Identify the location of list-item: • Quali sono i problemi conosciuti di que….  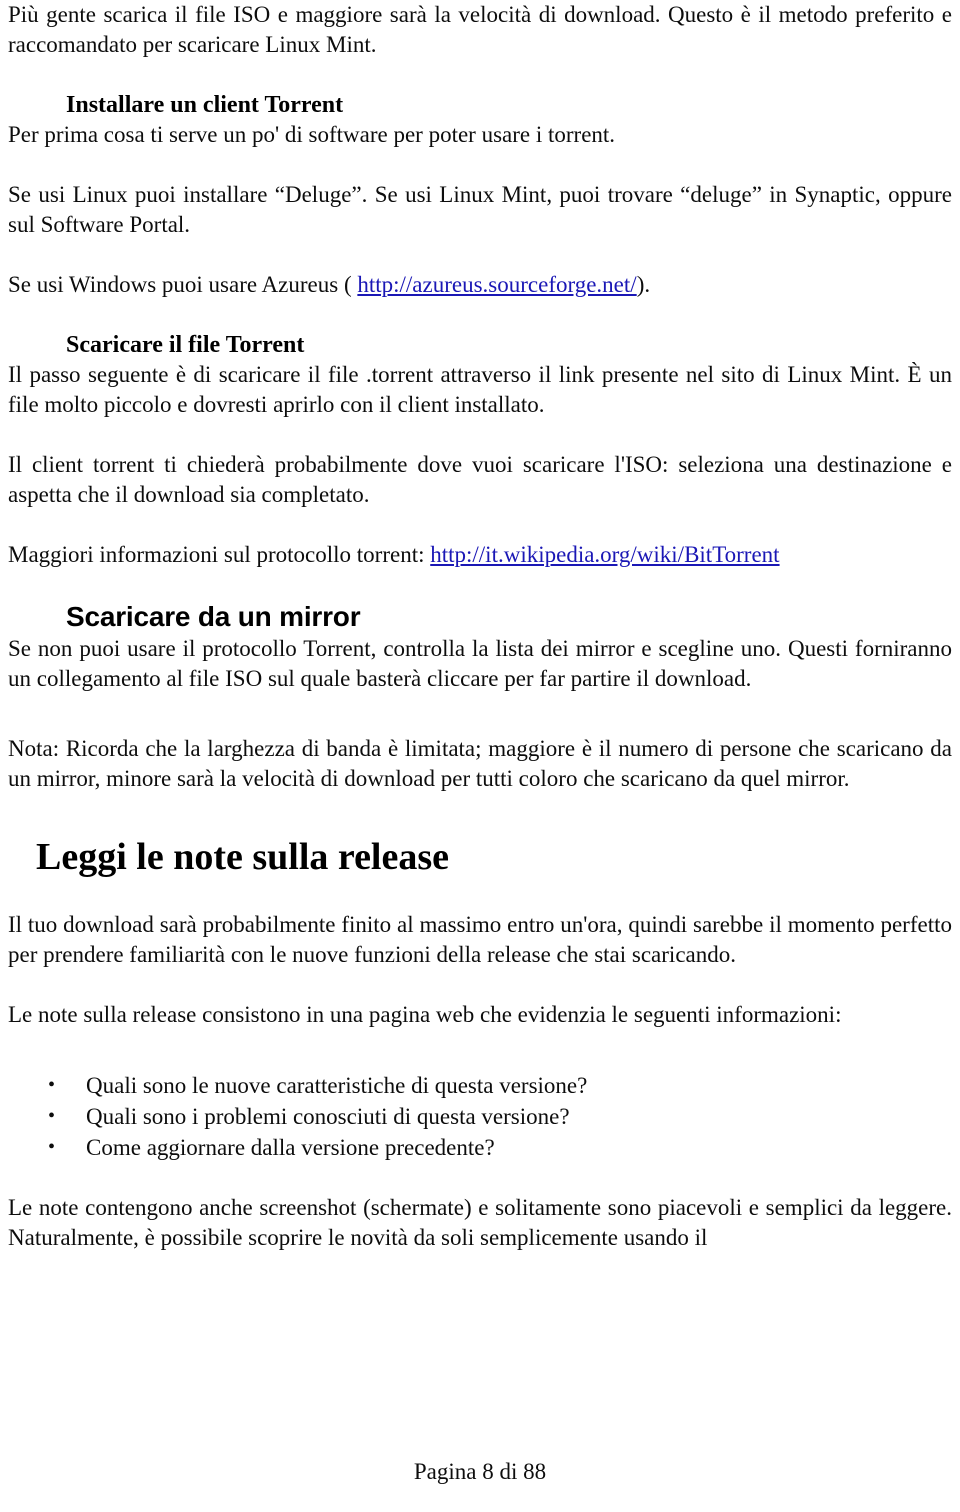
(480, 1116).